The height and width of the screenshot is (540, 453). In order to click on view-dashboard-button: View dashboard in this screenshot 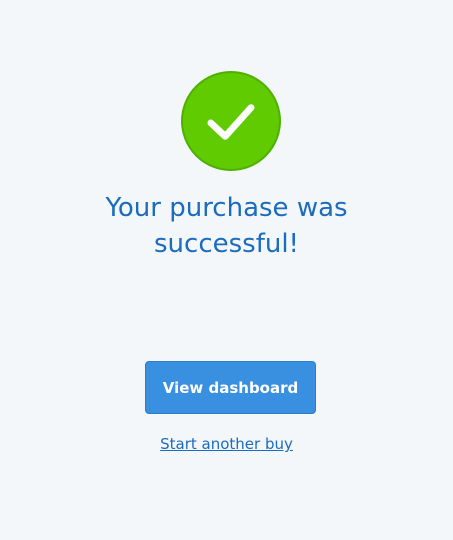, I will do `click(230, 387)`.